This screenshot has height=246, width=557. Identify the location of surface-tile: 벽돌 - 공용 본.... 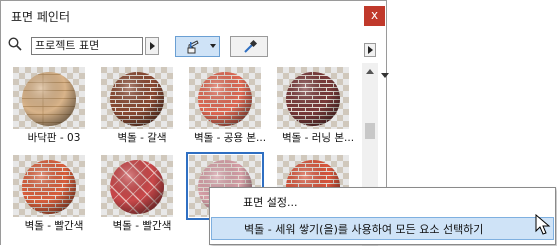
(226, 104).